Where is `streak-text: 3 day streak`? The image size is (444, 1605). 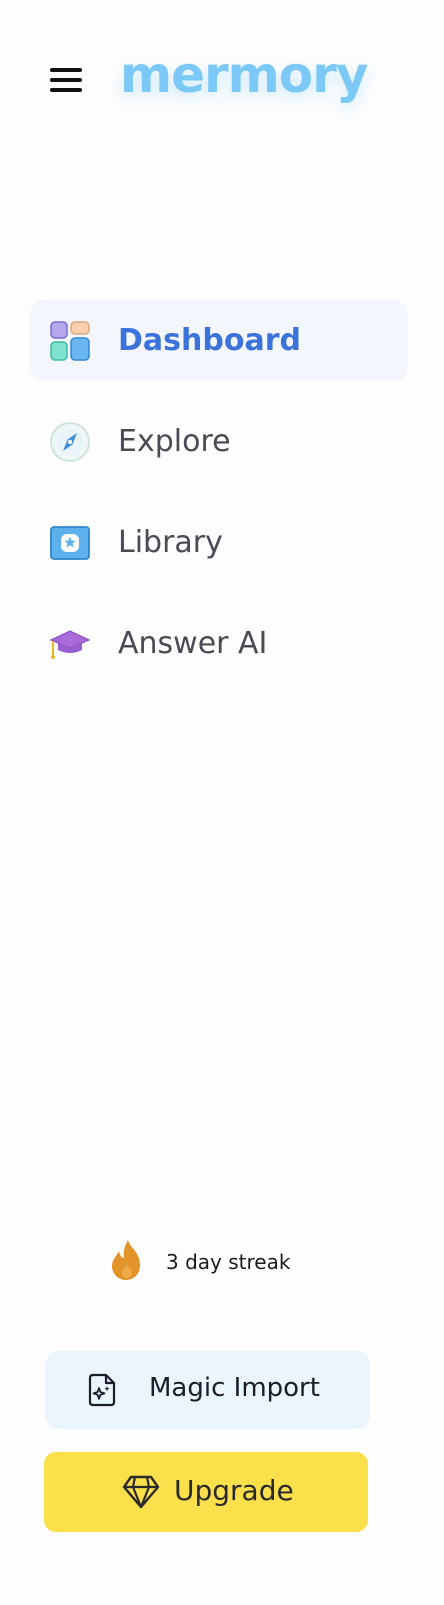
streak-text: 3 day streak is located at coordinates (228, 1262).